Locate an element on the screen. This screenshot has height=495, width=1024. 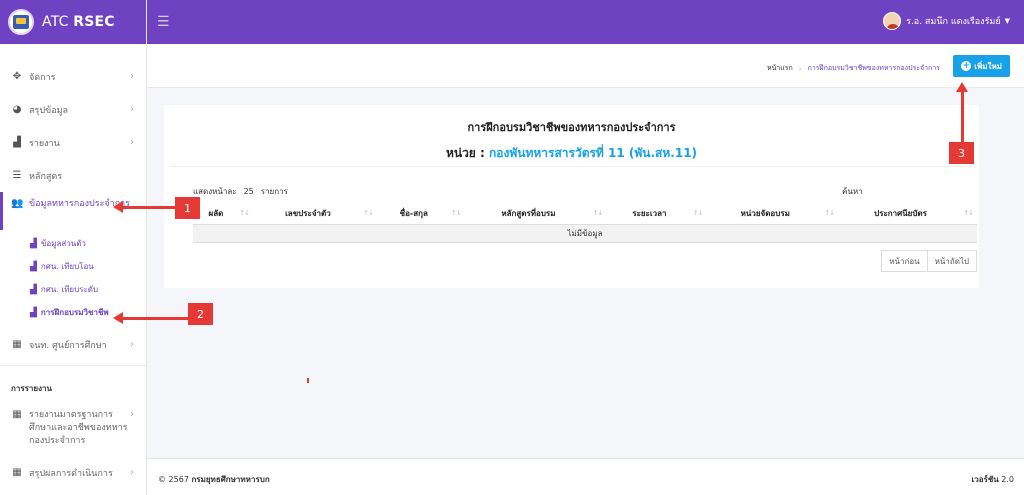
sidebar-item-summary: ◕ สรุปข้อมูล › is located at coordinates (73, 109).